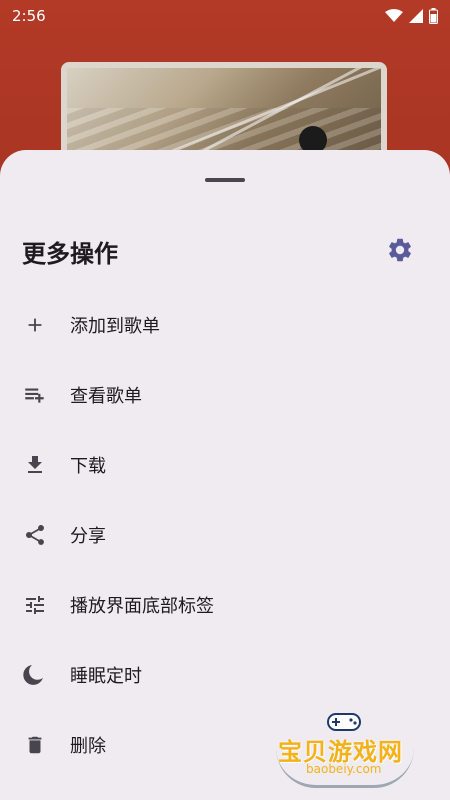  Describe the element at coordinates (35, 745) in the screenshot. I see `trash-icon` at that location.